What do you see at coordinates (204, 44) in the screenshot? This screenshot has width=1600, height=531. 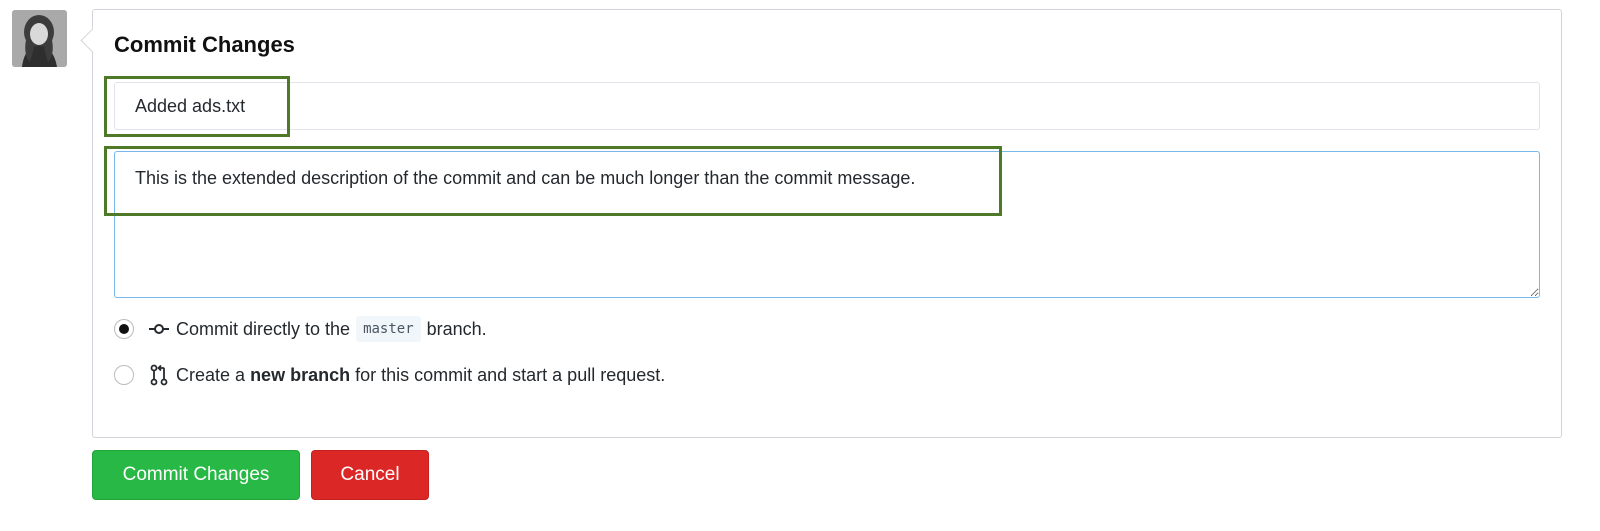 I see `panel-title: Commit Changes` at bounding box center [204, 44].